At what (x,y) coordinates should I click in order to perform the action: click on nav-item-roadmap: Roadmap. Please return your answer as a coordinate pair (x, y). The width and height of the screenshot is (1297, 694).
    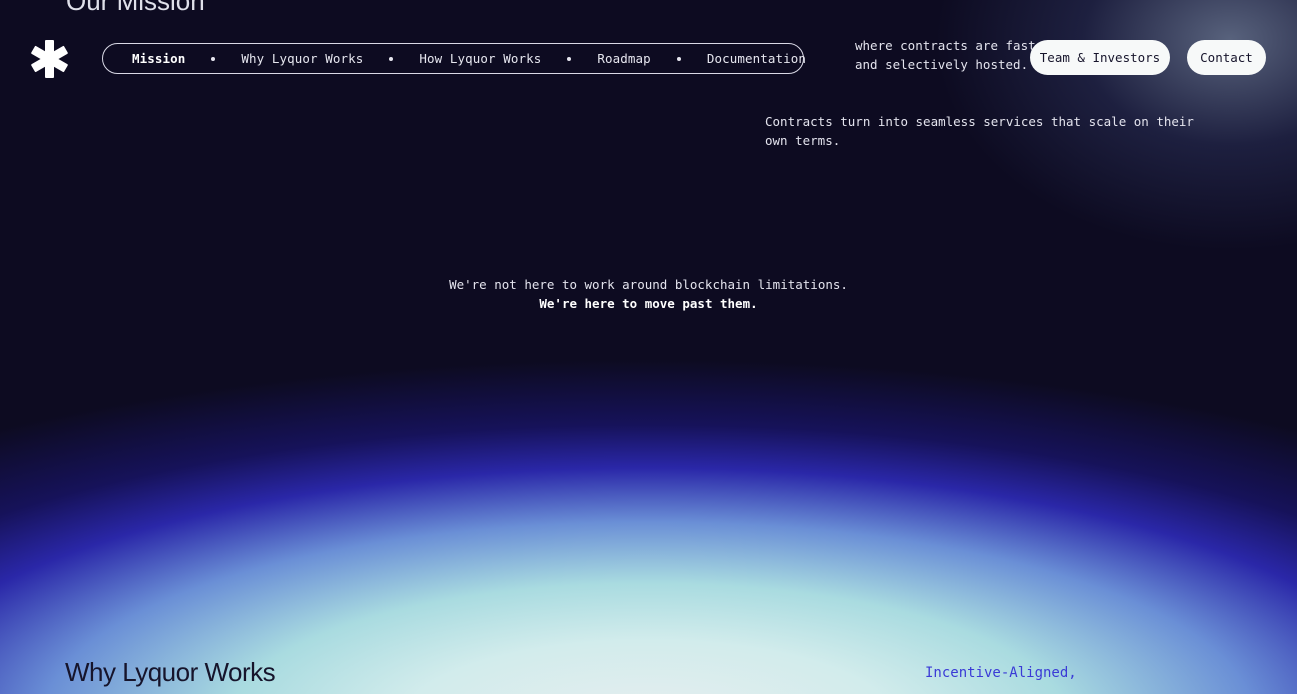
    Looking at the image, I should click on (623, 58).